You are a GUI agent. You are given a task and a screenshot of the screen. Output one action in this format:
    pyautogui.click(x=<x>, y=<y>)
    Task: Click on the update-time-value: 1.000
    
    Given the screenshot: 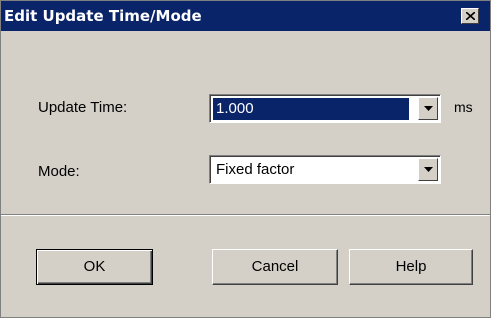 What is the action you would take?
    pyautogui.click(x=311, y=109)
    